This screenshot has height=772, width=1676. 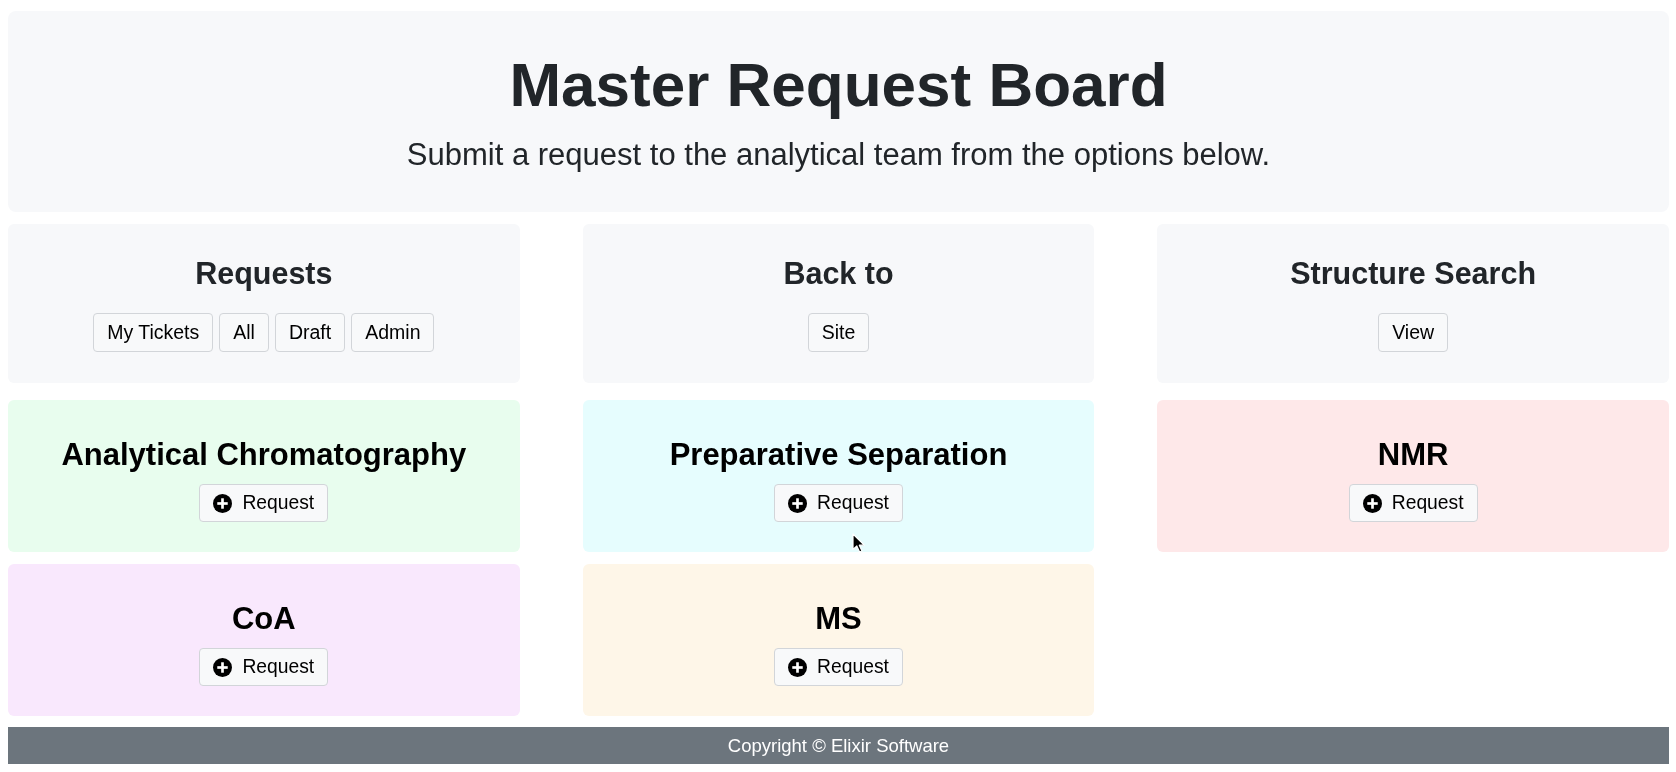 I want to click on panel-heading: Requests, so click(x=264, y=273).